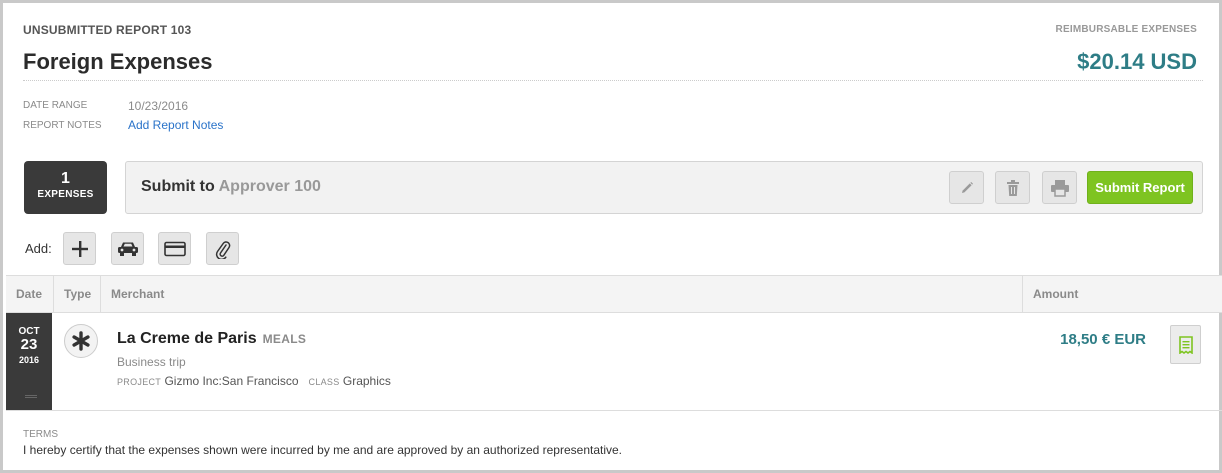 The height and width of the screenshot is (473, 1222). What do you see at coordinates (1126, 29) in the screenshot?
I see `reimbursable-label: REIMBURSABLE EXPENSES` at bounding box center [1126, 29].